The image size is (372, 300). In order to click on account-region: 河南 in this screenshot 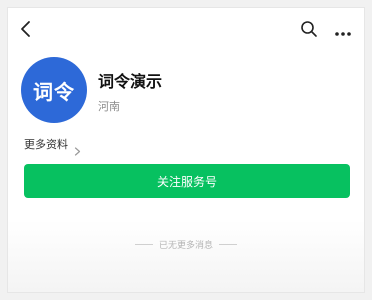, I will do `click(109, 106)`.